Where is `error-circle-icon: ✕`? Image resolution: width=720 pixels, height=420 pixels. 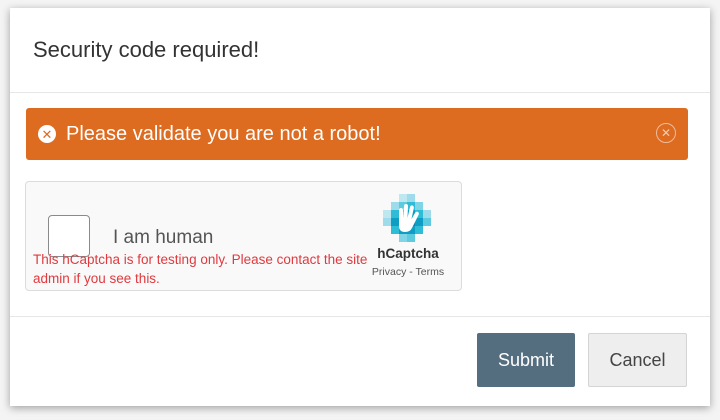
error-circle-icon: ✕ is located at coordinates (47, 134).